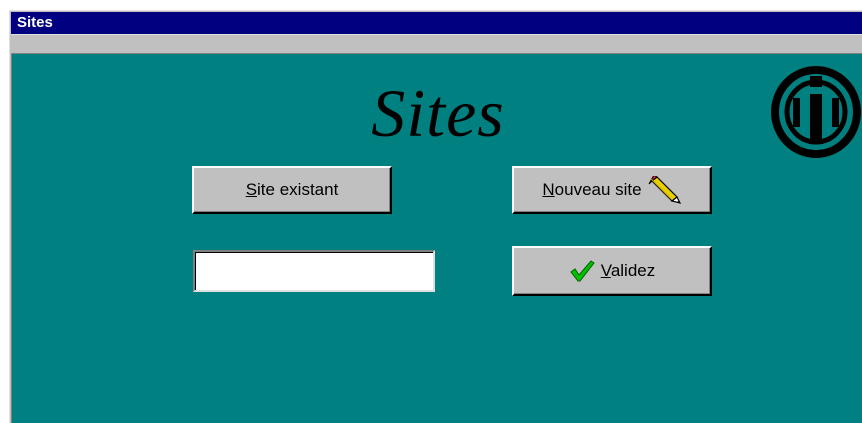 This screenshot has height=423, width=862. I want to click on title-bar: Sites, so click(436, 23).